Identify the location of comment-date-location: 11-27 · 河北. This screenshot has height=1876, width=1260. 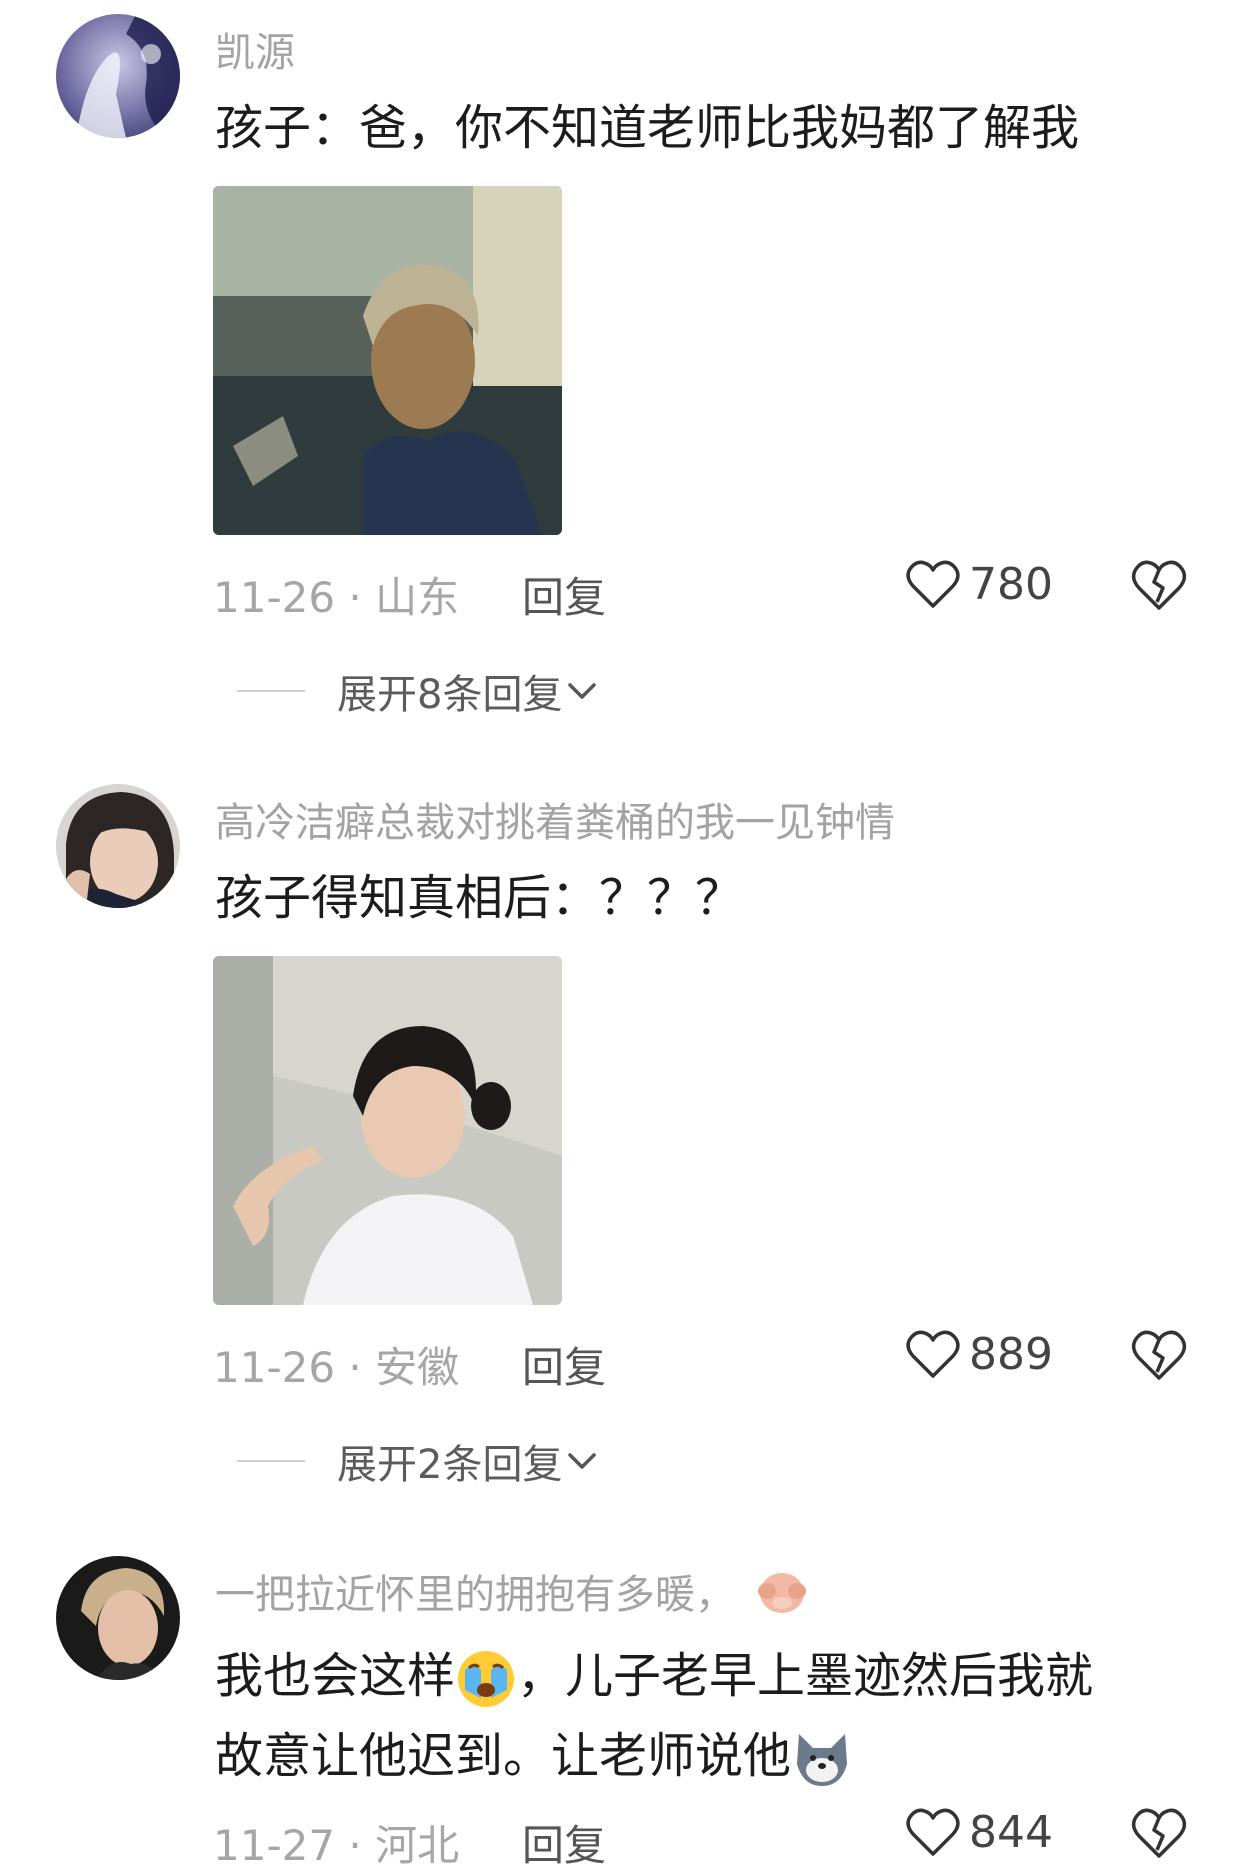
(336, 1845).